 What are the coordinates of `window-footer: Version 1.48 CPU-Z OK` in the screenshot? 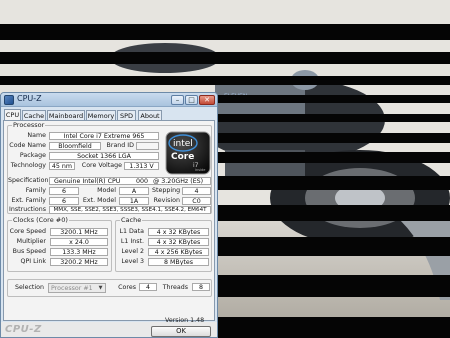 It's located at (109, 327).